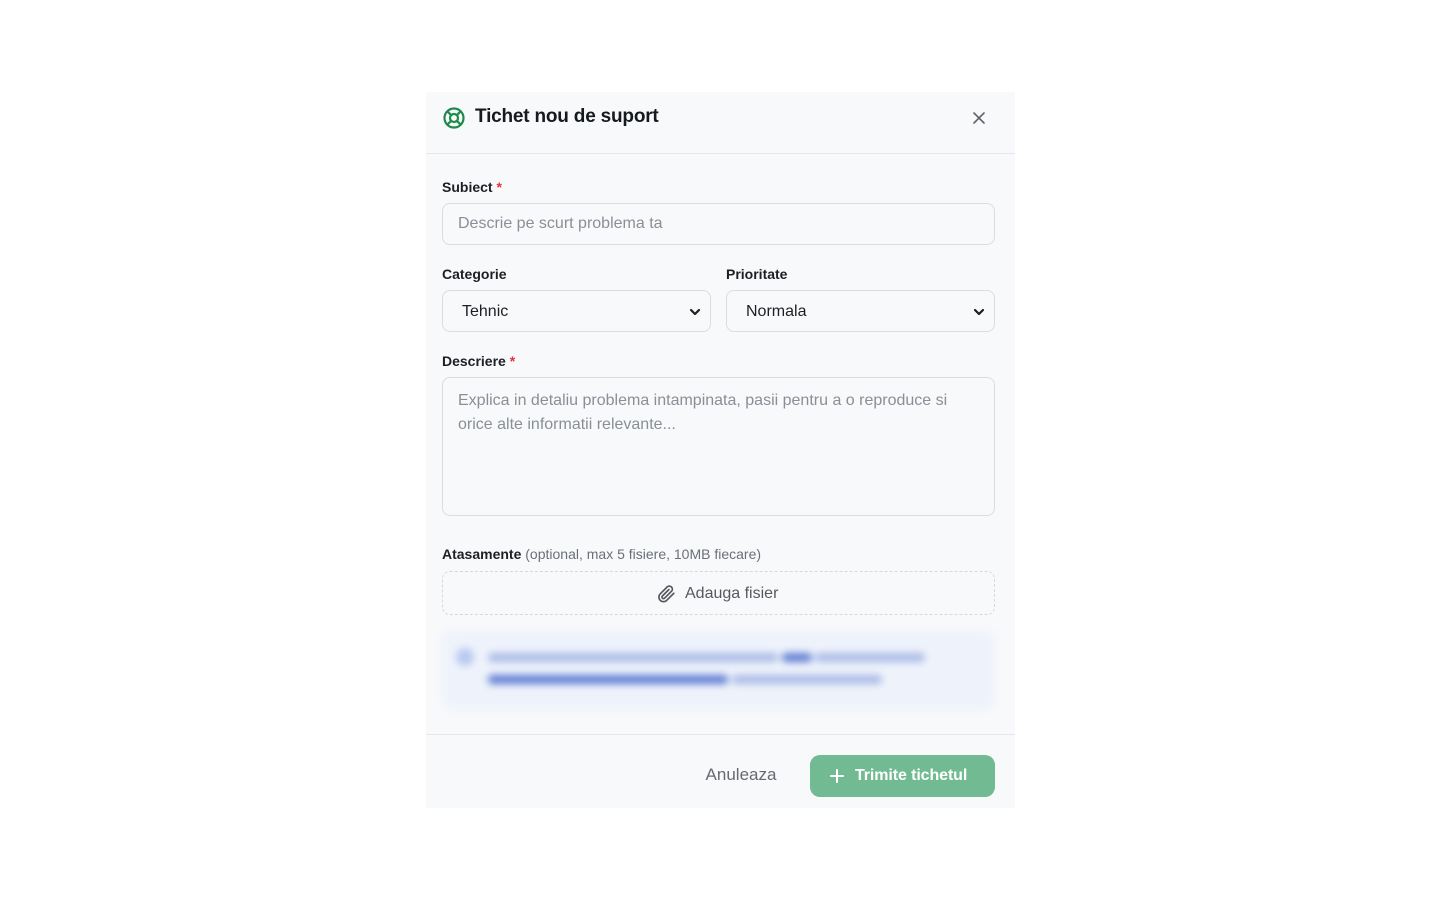  I want to click on attachments-hint: (optional, max 5 fisiere, 10MB fiecare), so click(643, 554).